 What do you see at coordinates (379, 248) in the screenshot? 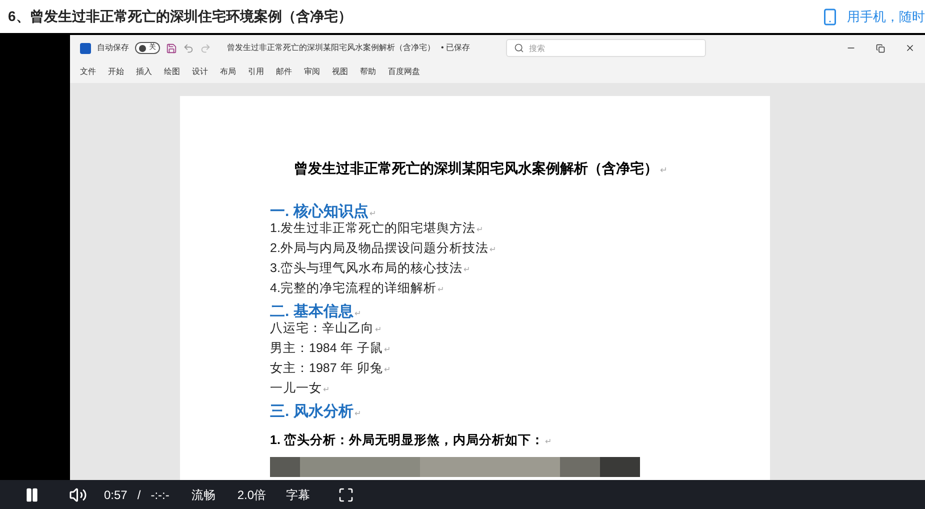
I see `document-line: 2.外局与内局及物品摆设问题分析技法` at bounding box center [379, 248].